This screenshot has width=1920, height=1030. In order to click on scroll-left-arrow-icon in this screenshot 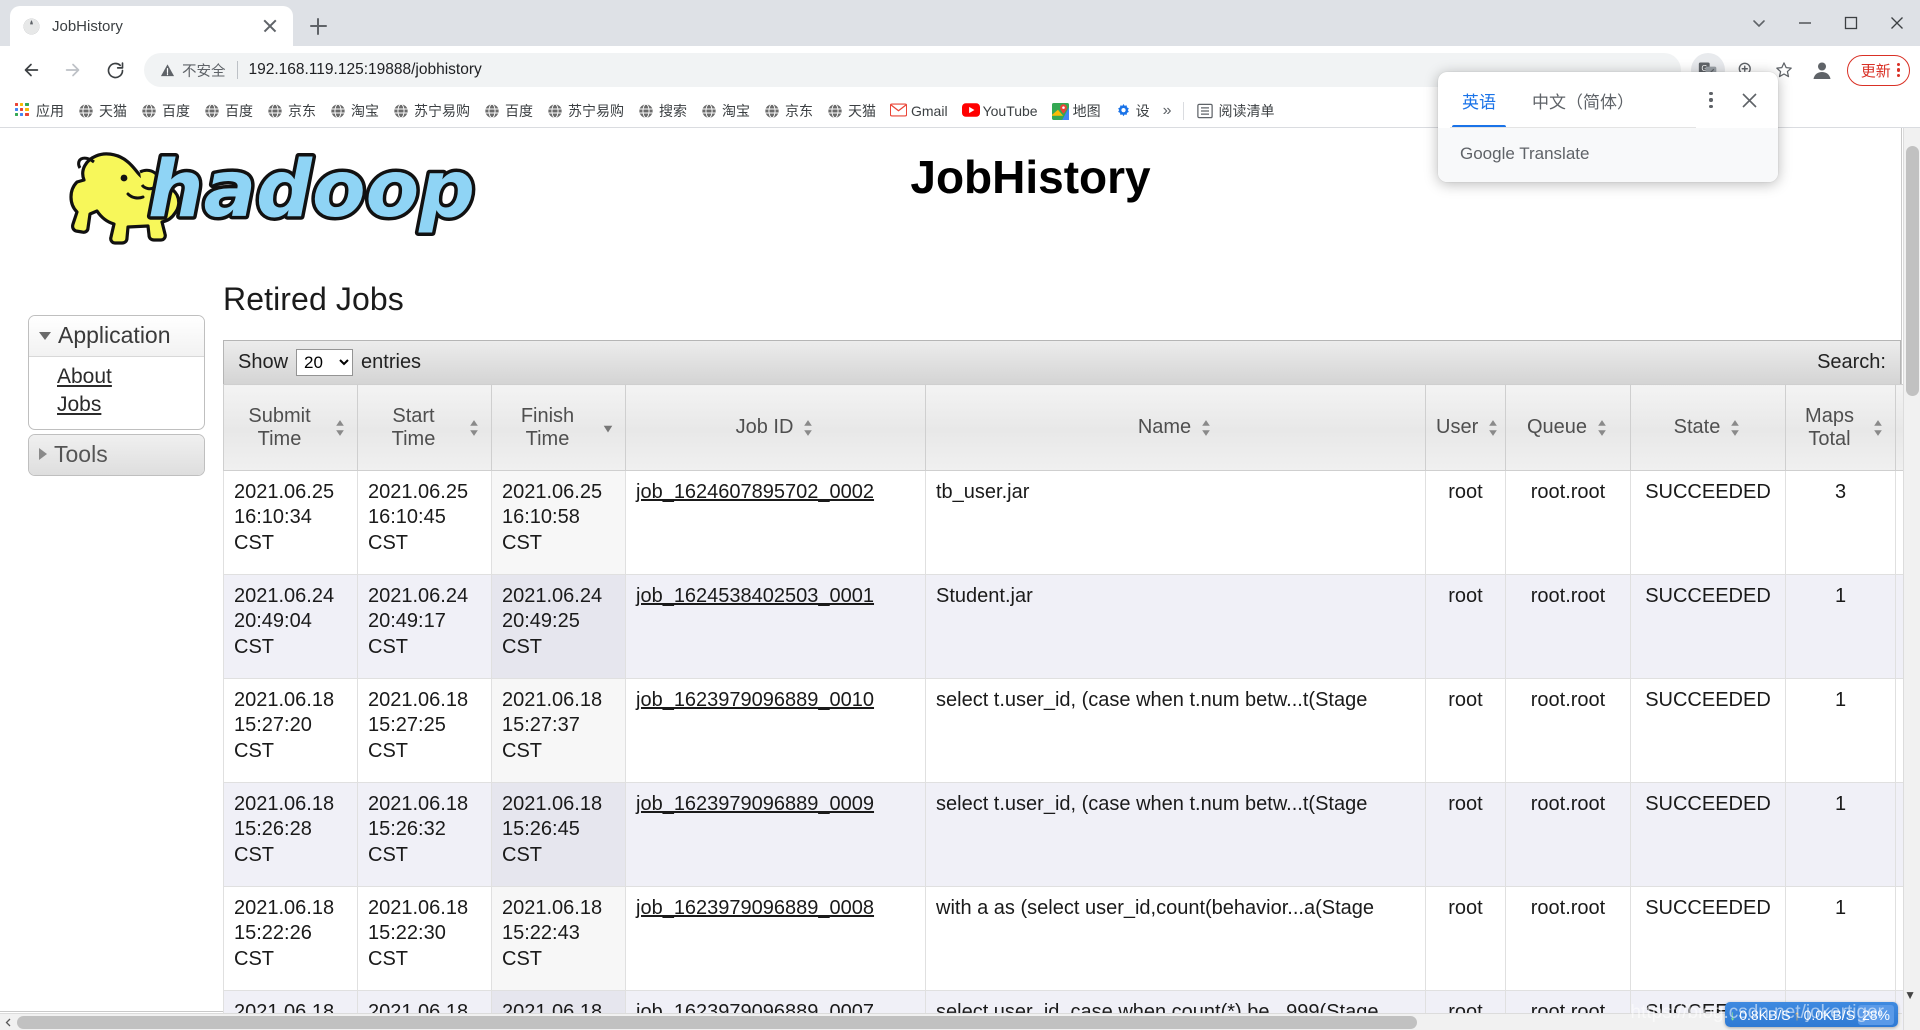, I will do `click(8, 1022)`.